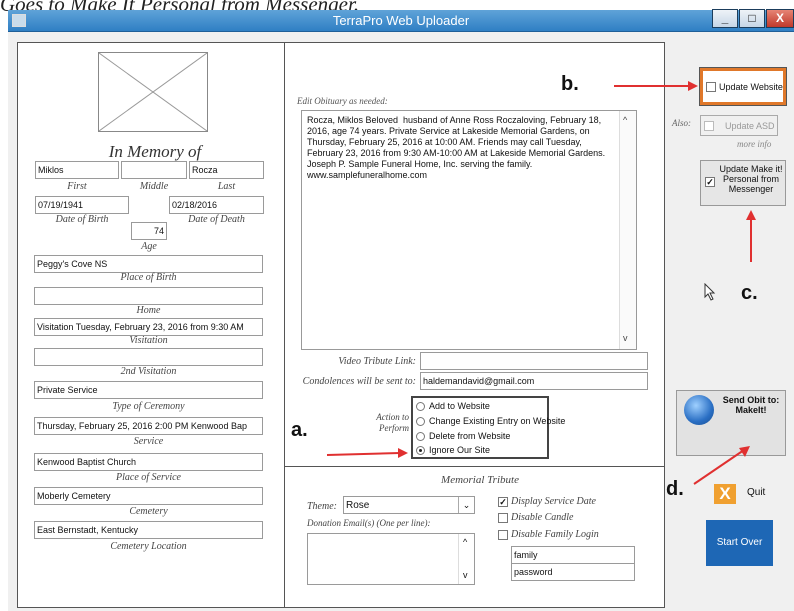 The width and height of the screenshot is (794, 611). What do you see at coordinates (403, 453) in the screenshot?
I see `arrowhead-a` at bounding box center [403, 453].